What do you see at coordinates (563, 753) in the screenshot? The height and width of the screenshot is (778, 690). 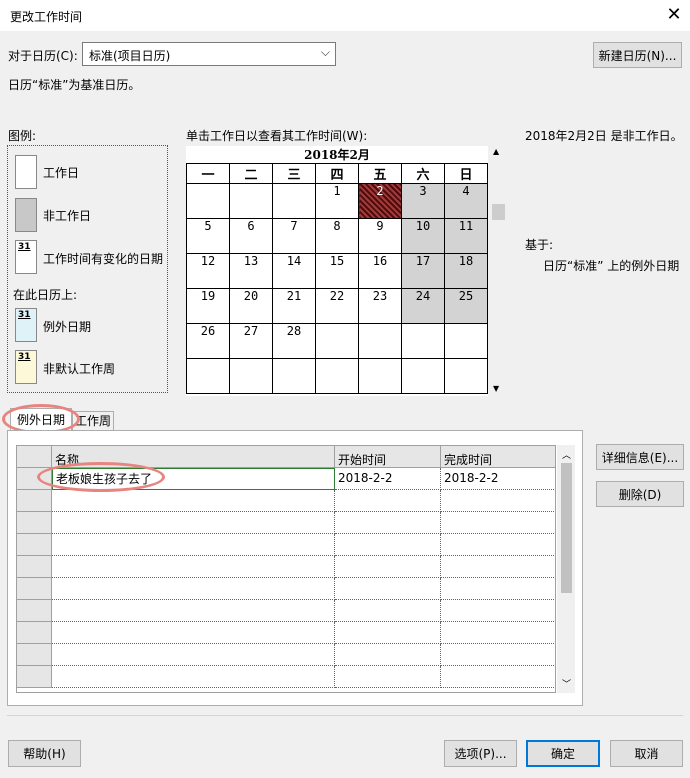 I see `ok-button: 确定` at bounding box center [563, 753].